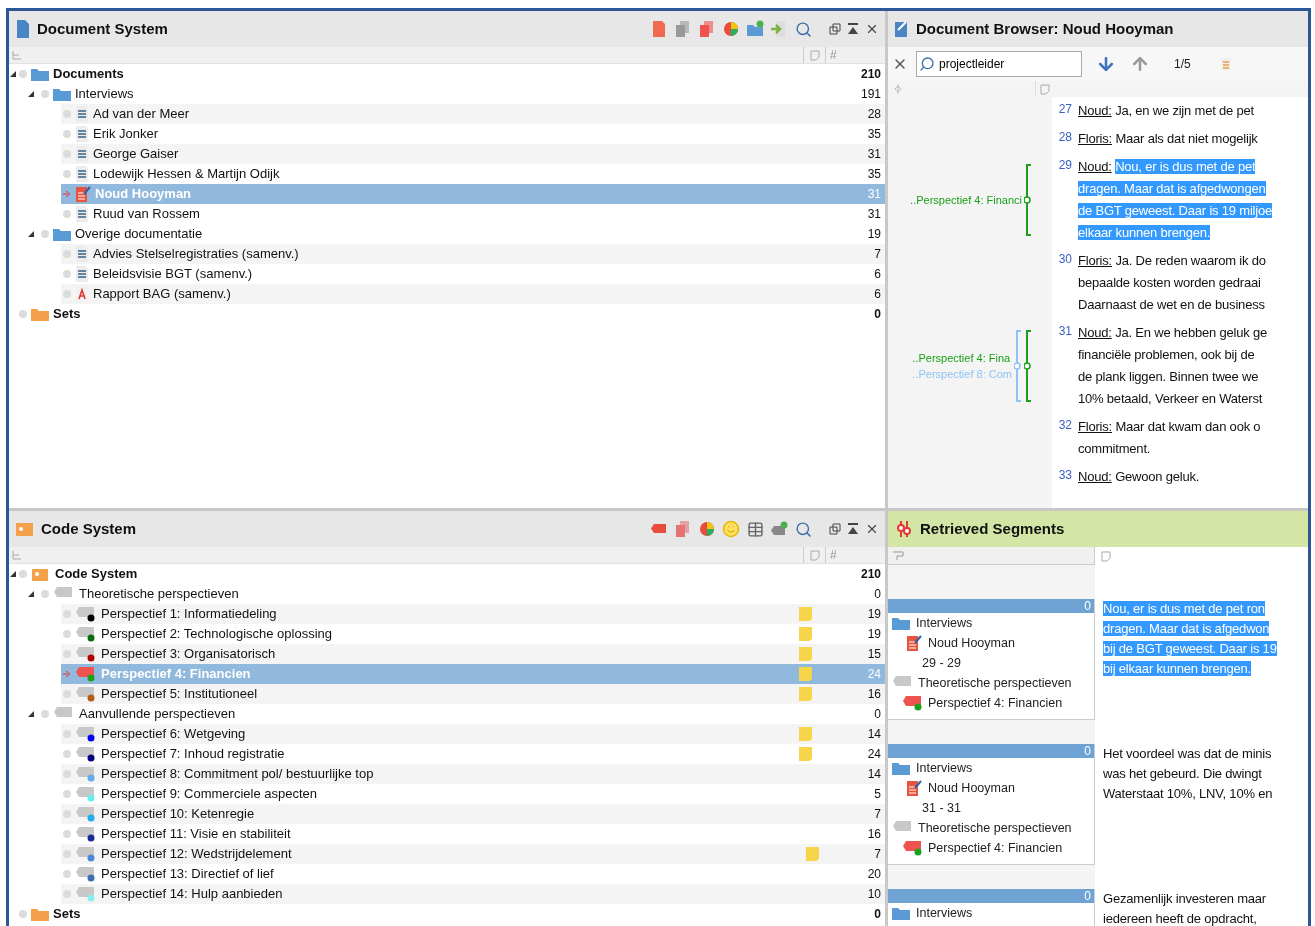 The height and width of the screenshot is (926, 1315). What do you see at coordinates (23, 29) in the screenshot?
I see `document-icon` at bounding box center [23, 29].